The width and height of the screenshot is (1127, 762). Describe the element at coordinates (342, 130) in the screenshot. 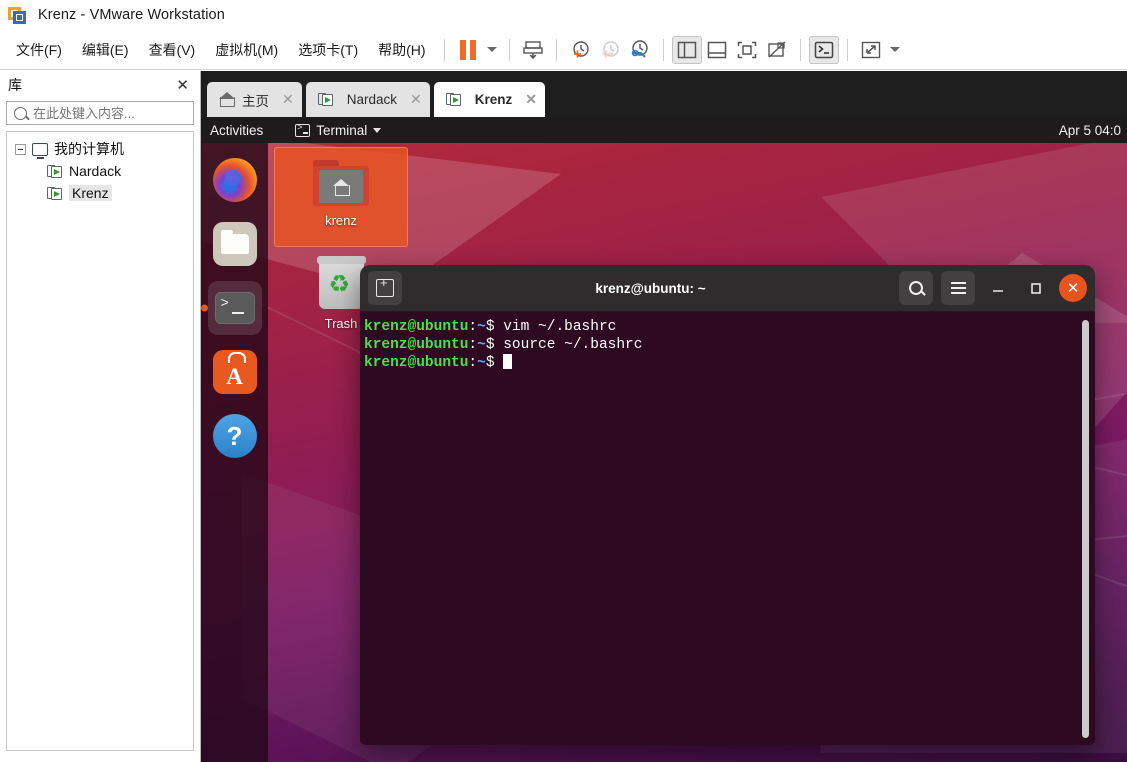

I see `app-menu-label: Terminal` at that location.